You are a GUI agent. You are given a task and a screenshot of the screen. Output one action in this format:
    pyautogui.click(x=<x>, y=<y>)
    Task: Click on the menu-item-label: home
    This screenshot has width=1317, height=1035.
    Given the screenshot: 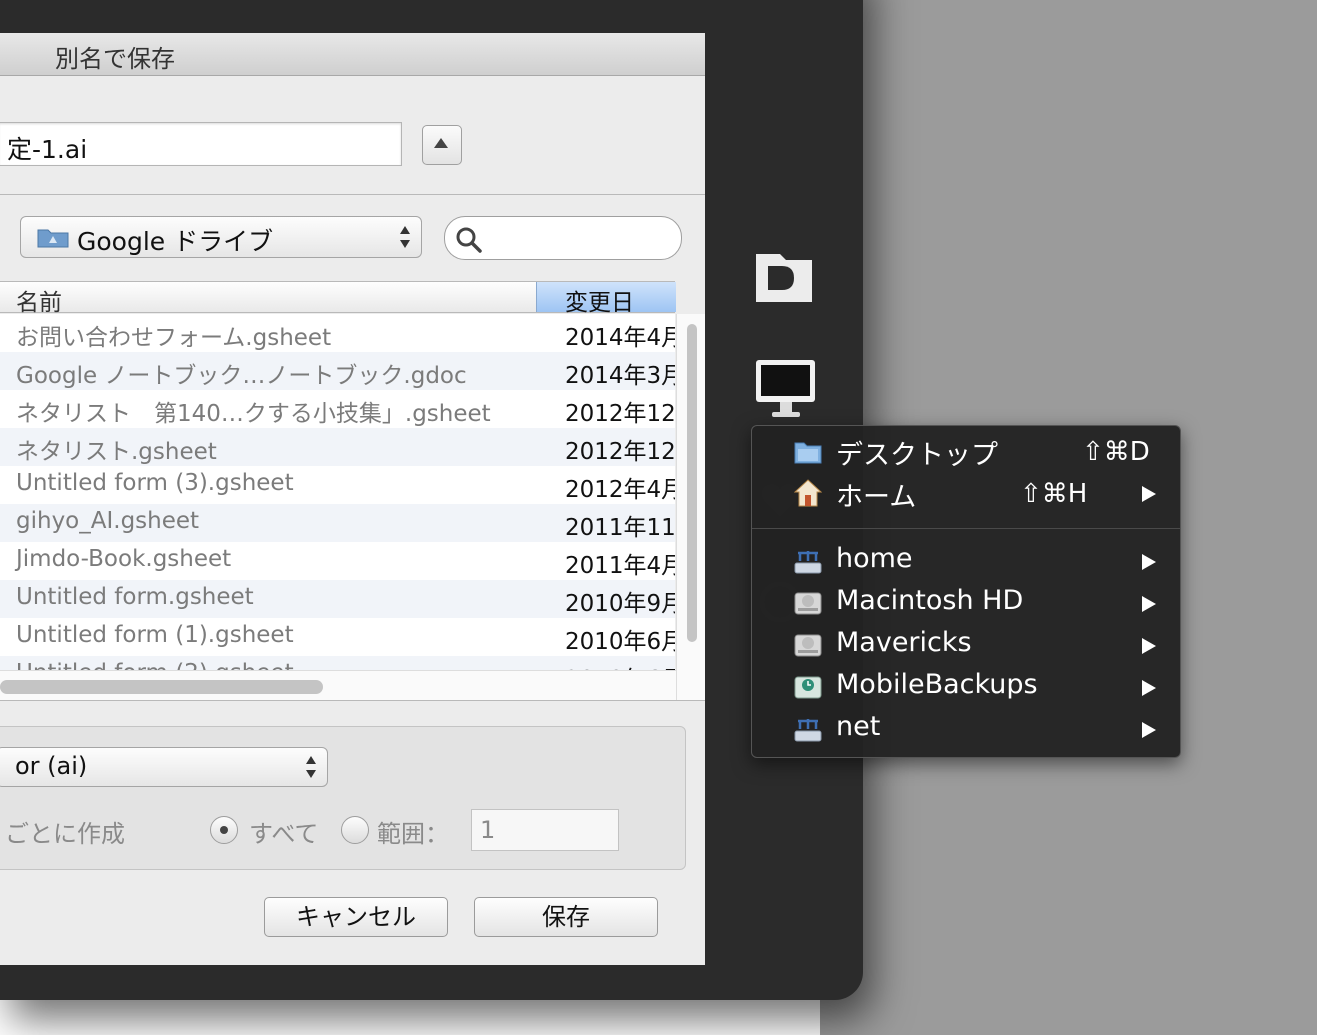 What is the action you would take?
    pyautogui.click(x=874, y=558)
    